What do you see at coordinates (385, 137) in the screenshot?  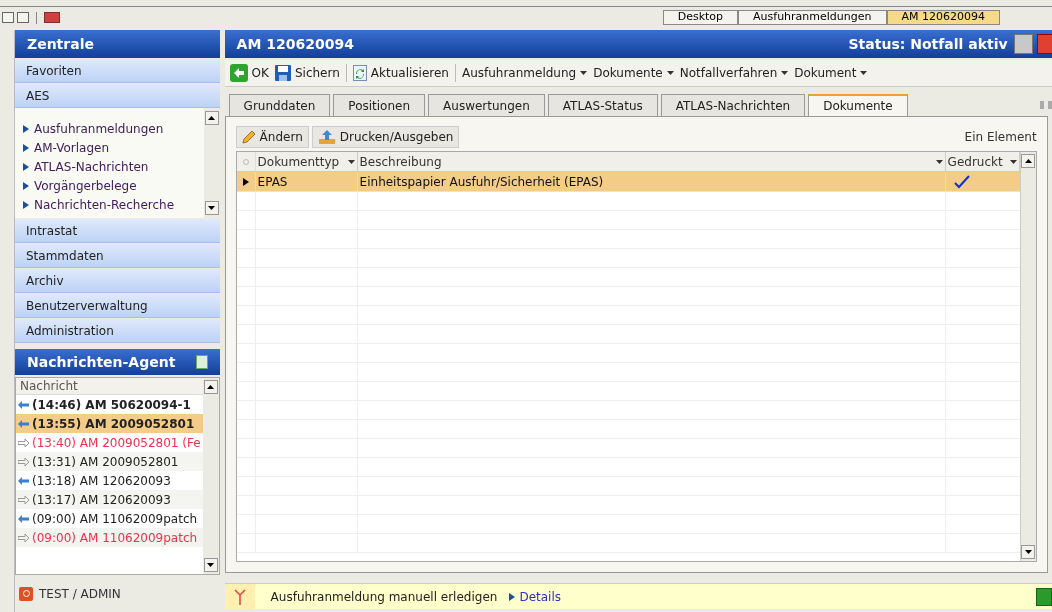 I see `action-button: Drucken/Ausgeben` at bounding box center [385, 137].